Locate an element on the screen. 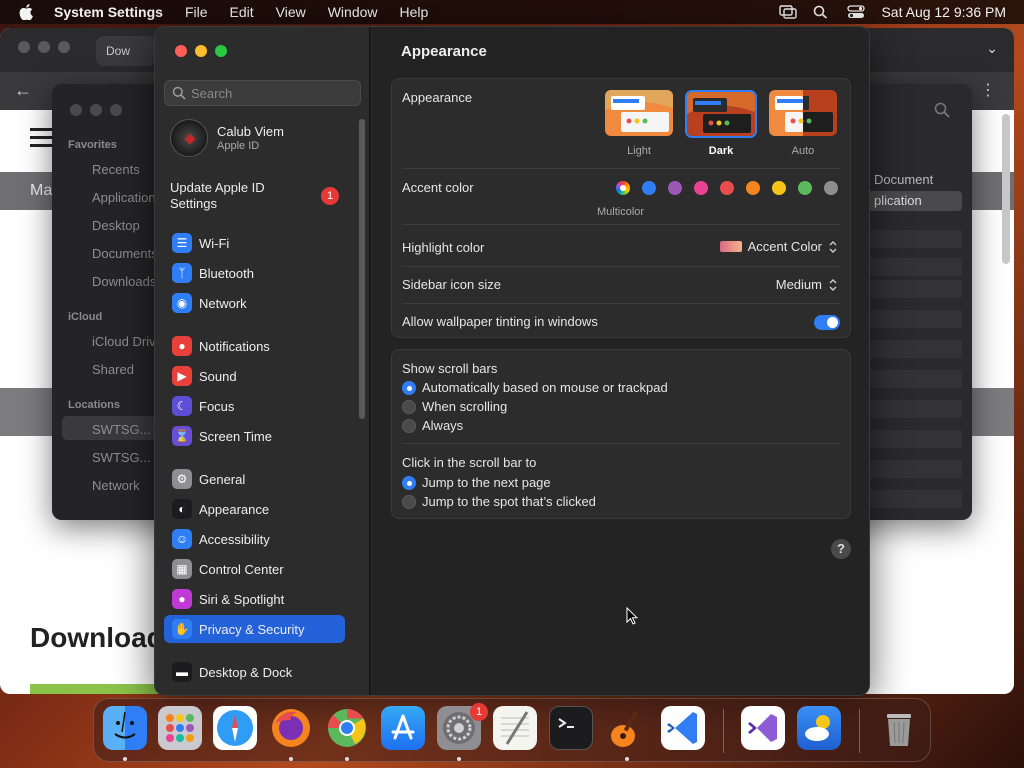  dock-weather-icon is located at coordinates (819, 728).